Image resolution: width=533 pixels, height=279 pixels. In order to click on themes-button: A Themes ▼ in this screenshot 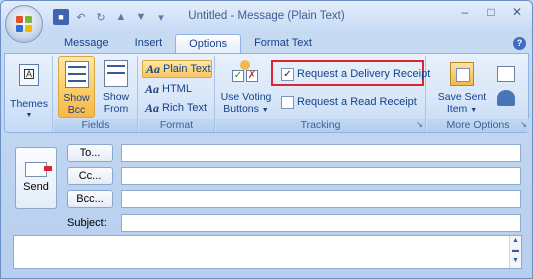, I will do `click(29, 90)`.